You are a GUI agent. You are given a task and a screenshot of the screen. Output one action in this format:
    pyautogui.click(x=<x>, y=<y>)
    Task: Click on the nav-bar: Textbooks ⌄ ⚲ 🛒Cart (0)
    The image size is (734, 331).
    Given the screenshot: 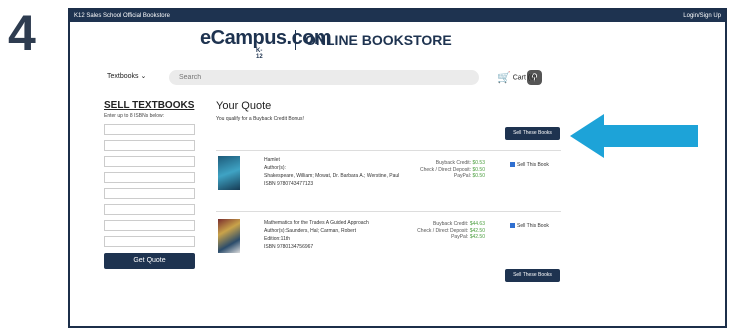 What is the action you would take?
    pyautogui.click(x=333, y=78)
    